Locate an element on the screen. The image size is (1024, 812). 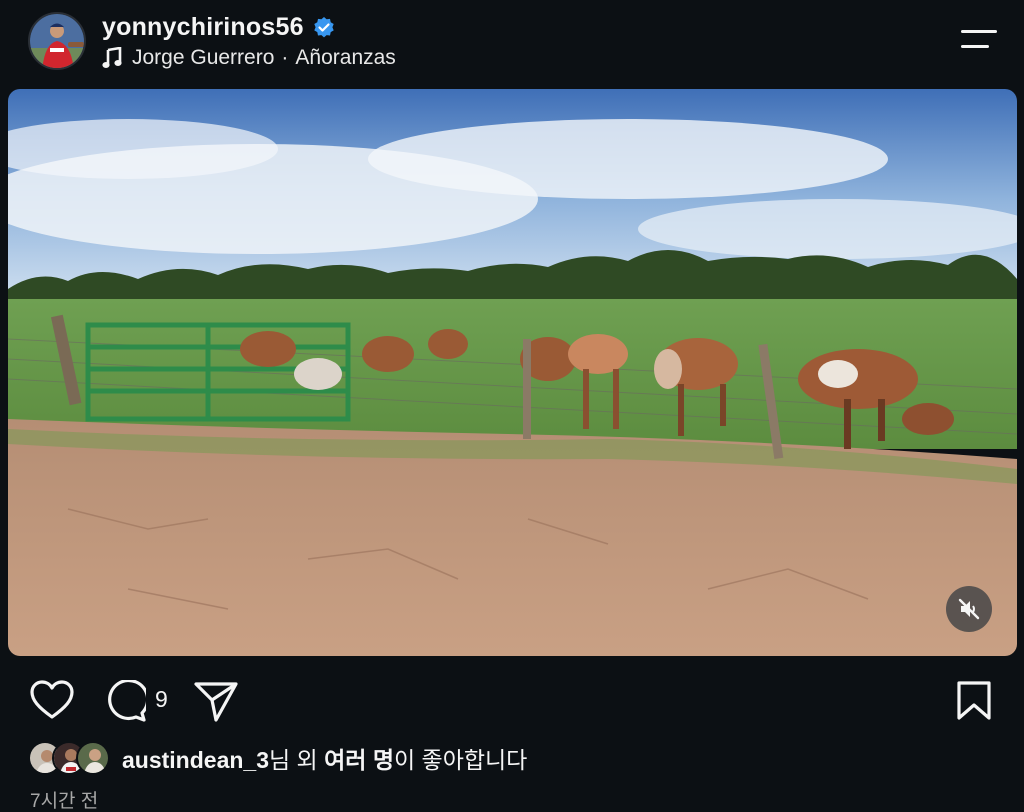
likes-text: austindean_3님 외 여러 명이 좋아합니다 is located at coordinates (324, 758).